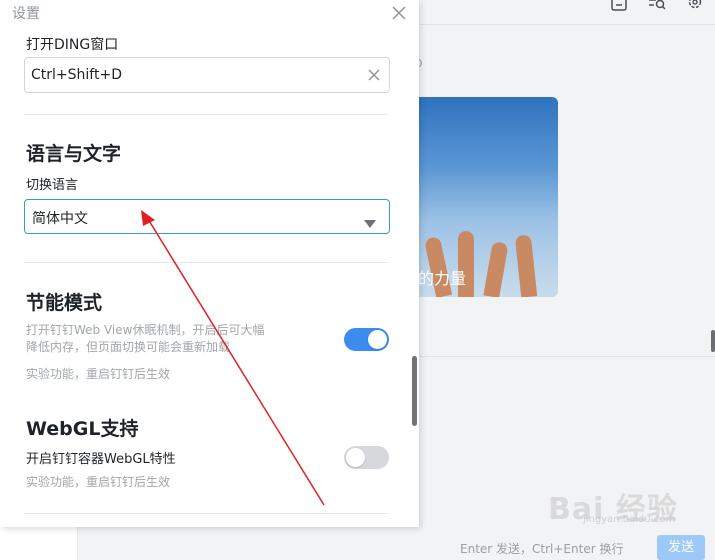 This screenshot has width=715, height=560. What do you see at coordinates (64, 303) in the screenshot?
I see `energy-section-title: 节能模式` at bounding box center [64, 303].